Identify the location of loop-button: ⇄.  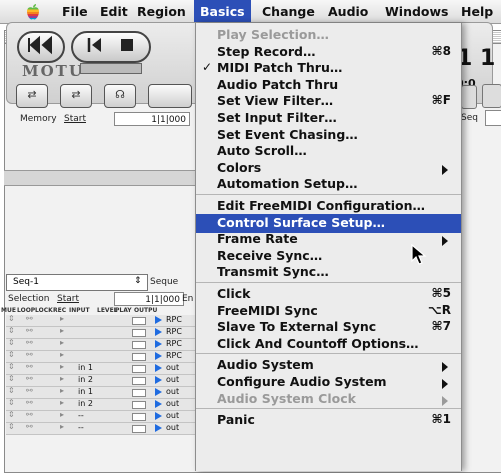
(32, 96).